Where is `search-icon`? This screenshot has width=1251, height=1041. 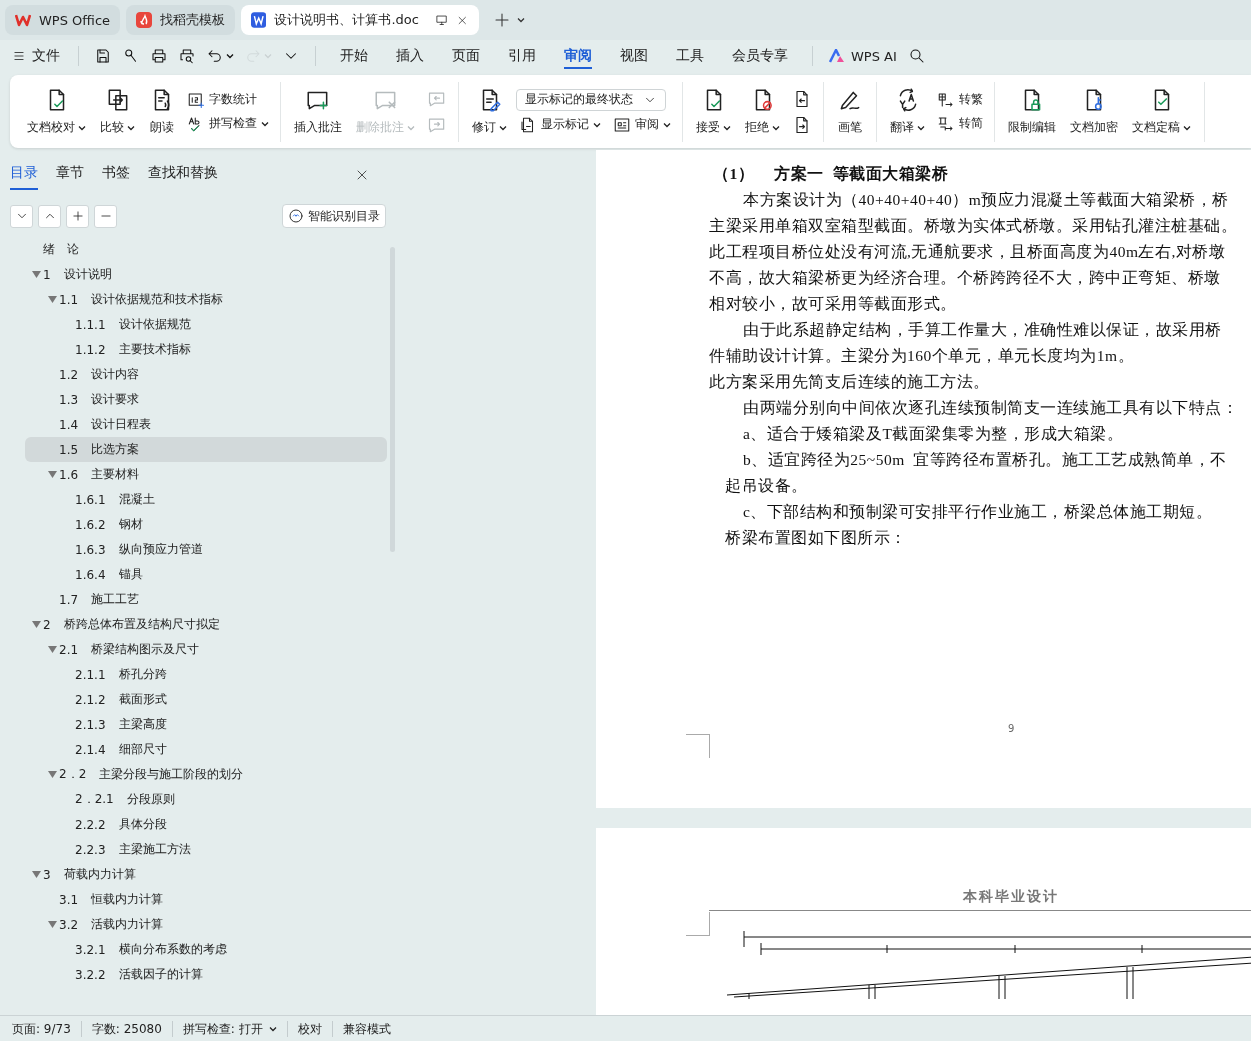
search-icon is located at coordinates (916, 56).